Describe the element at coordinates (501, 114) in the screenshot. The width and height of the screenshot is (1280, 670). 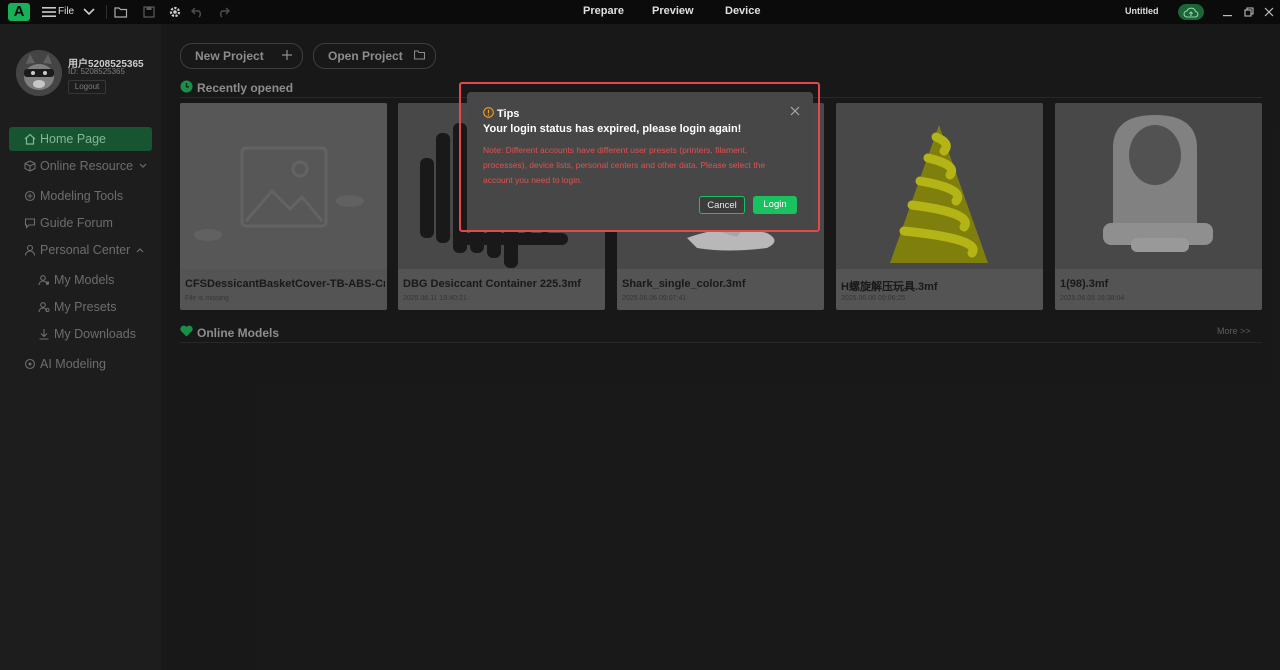
I see `dialog-title: Tips` at that location.